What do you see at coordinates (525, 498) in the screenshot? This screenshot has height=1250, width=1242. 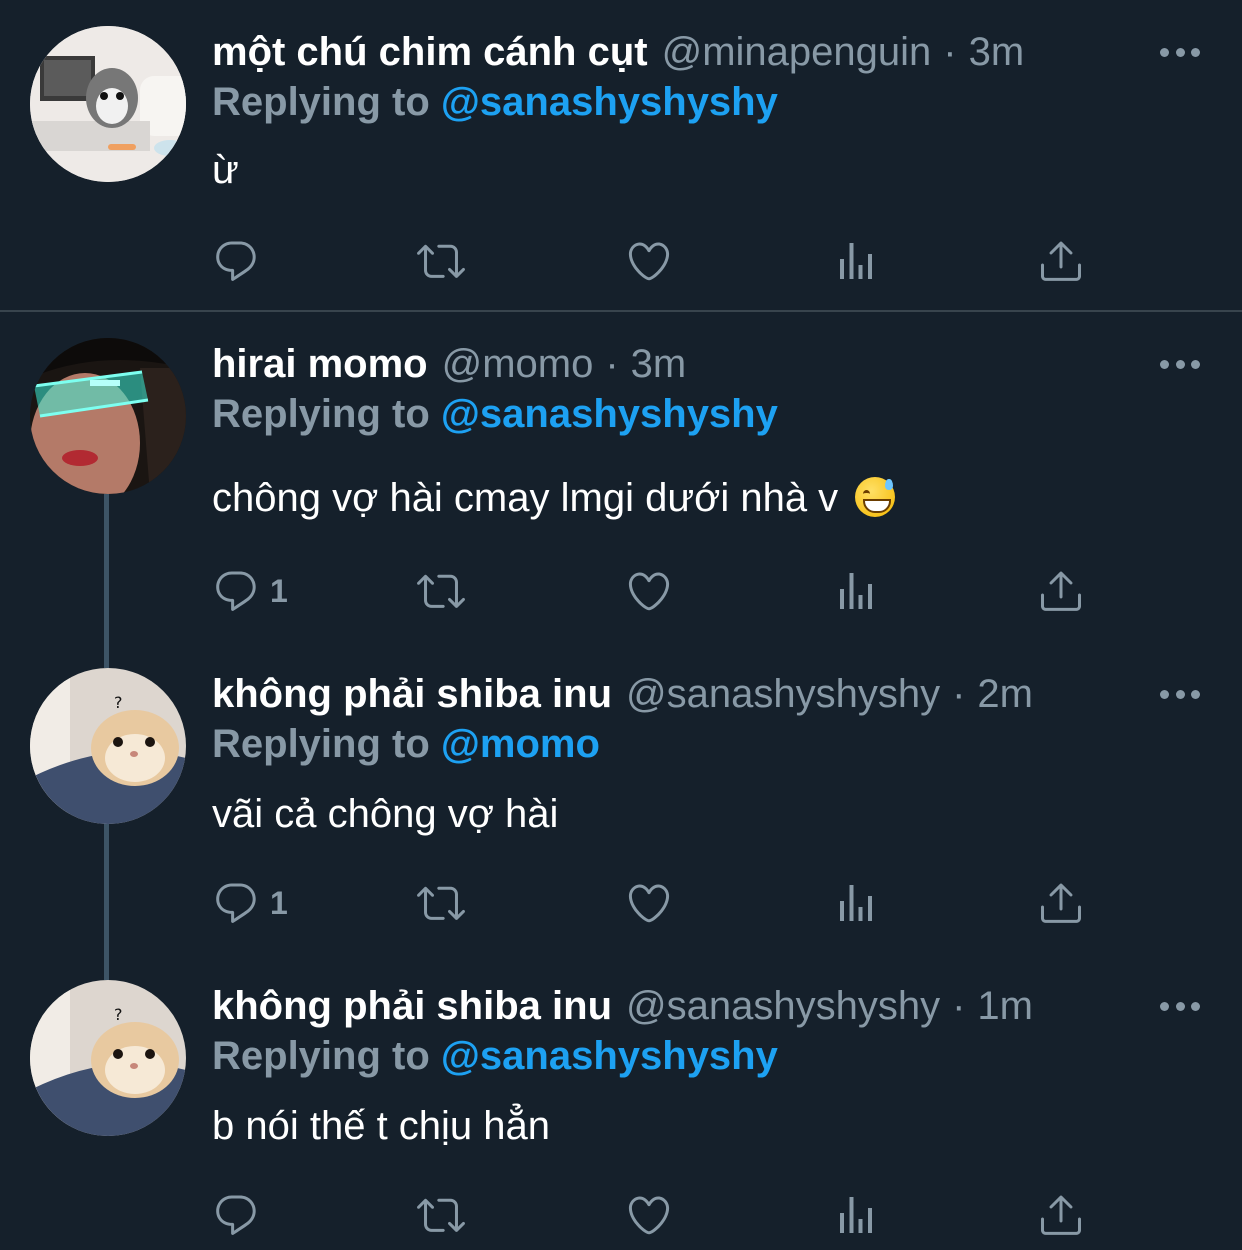 I see `tweet-text: chông vợ hài cmay lmgi dưới nhà v` at bounding box center [525, 498].